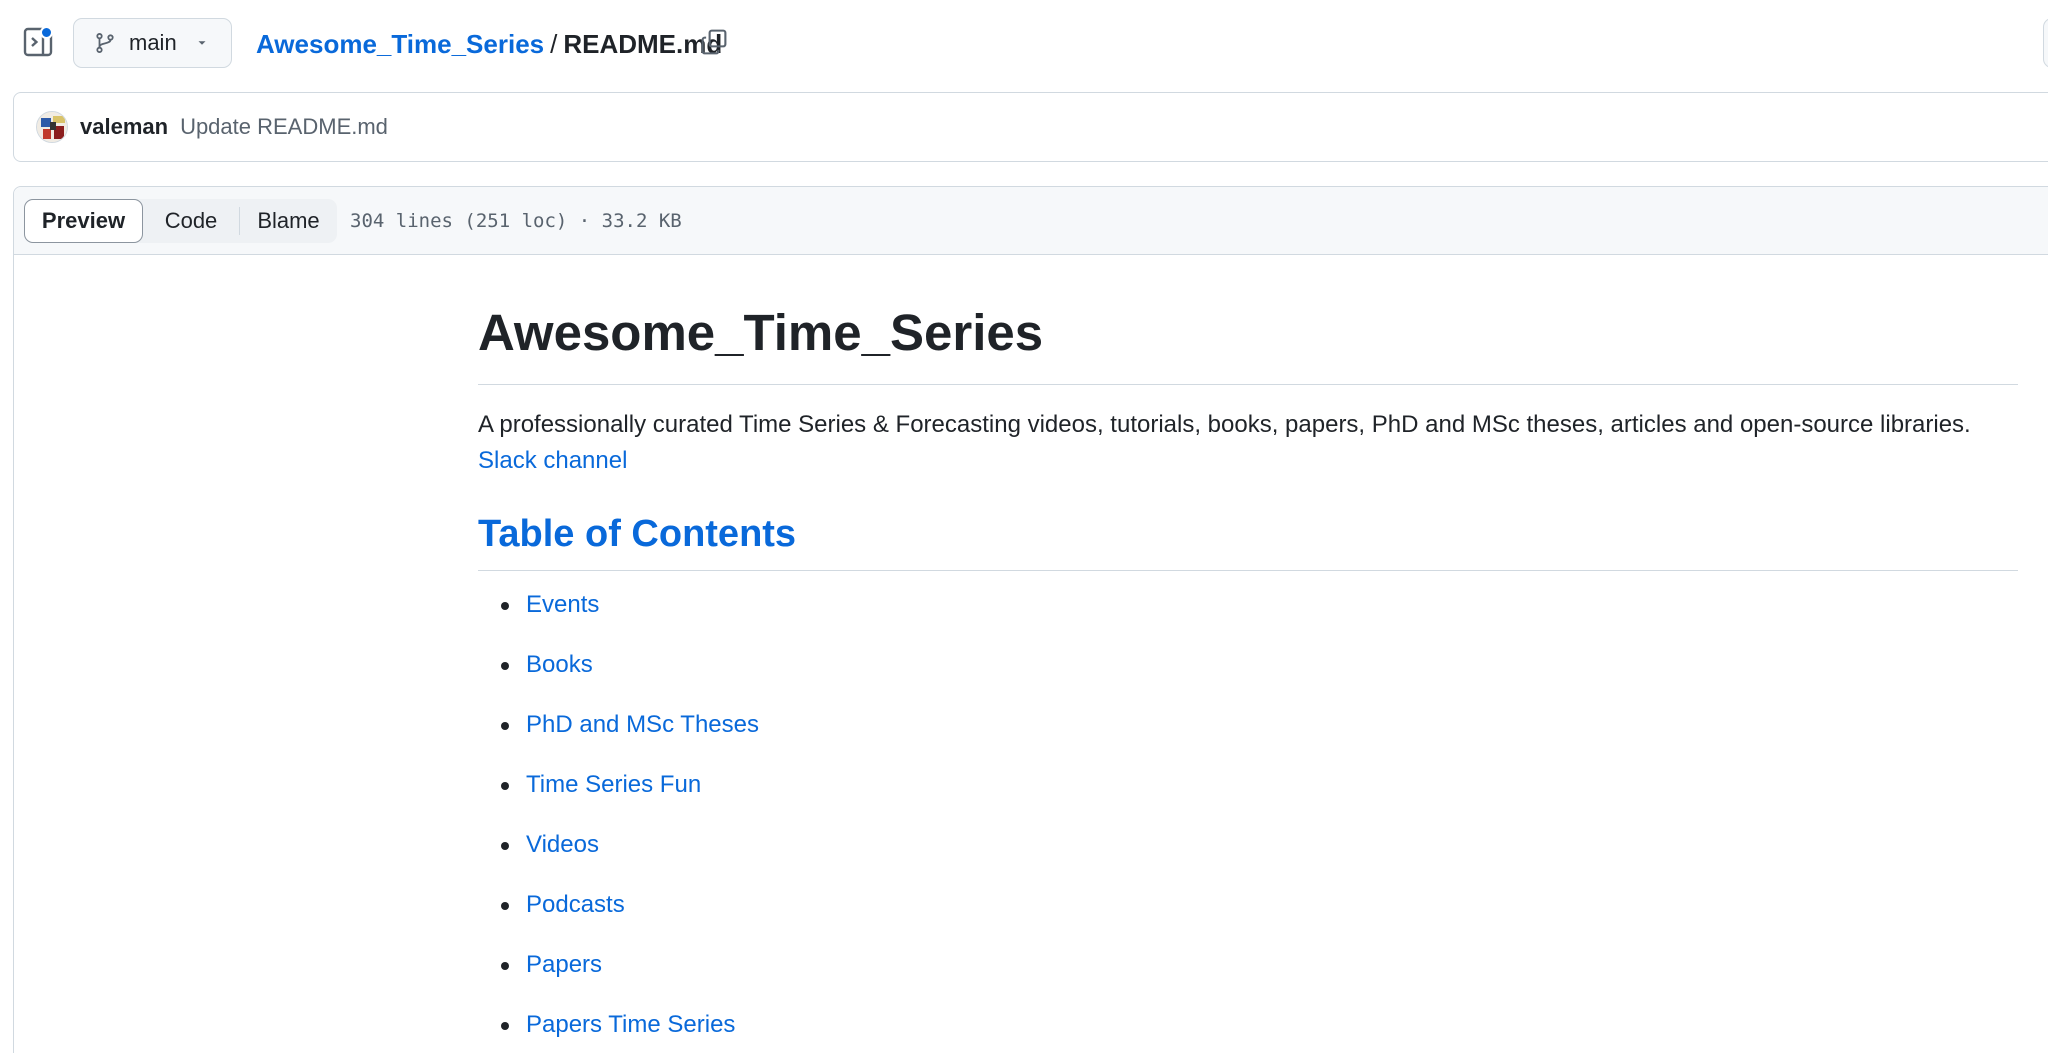 The height and width of the screenshot is (1053, 2048). What do you see at coordinates (630, 1024) in the screenshot?
I see `toc-link-papers-time-series: Papers Time Series` at bounding box center [630, 1024].